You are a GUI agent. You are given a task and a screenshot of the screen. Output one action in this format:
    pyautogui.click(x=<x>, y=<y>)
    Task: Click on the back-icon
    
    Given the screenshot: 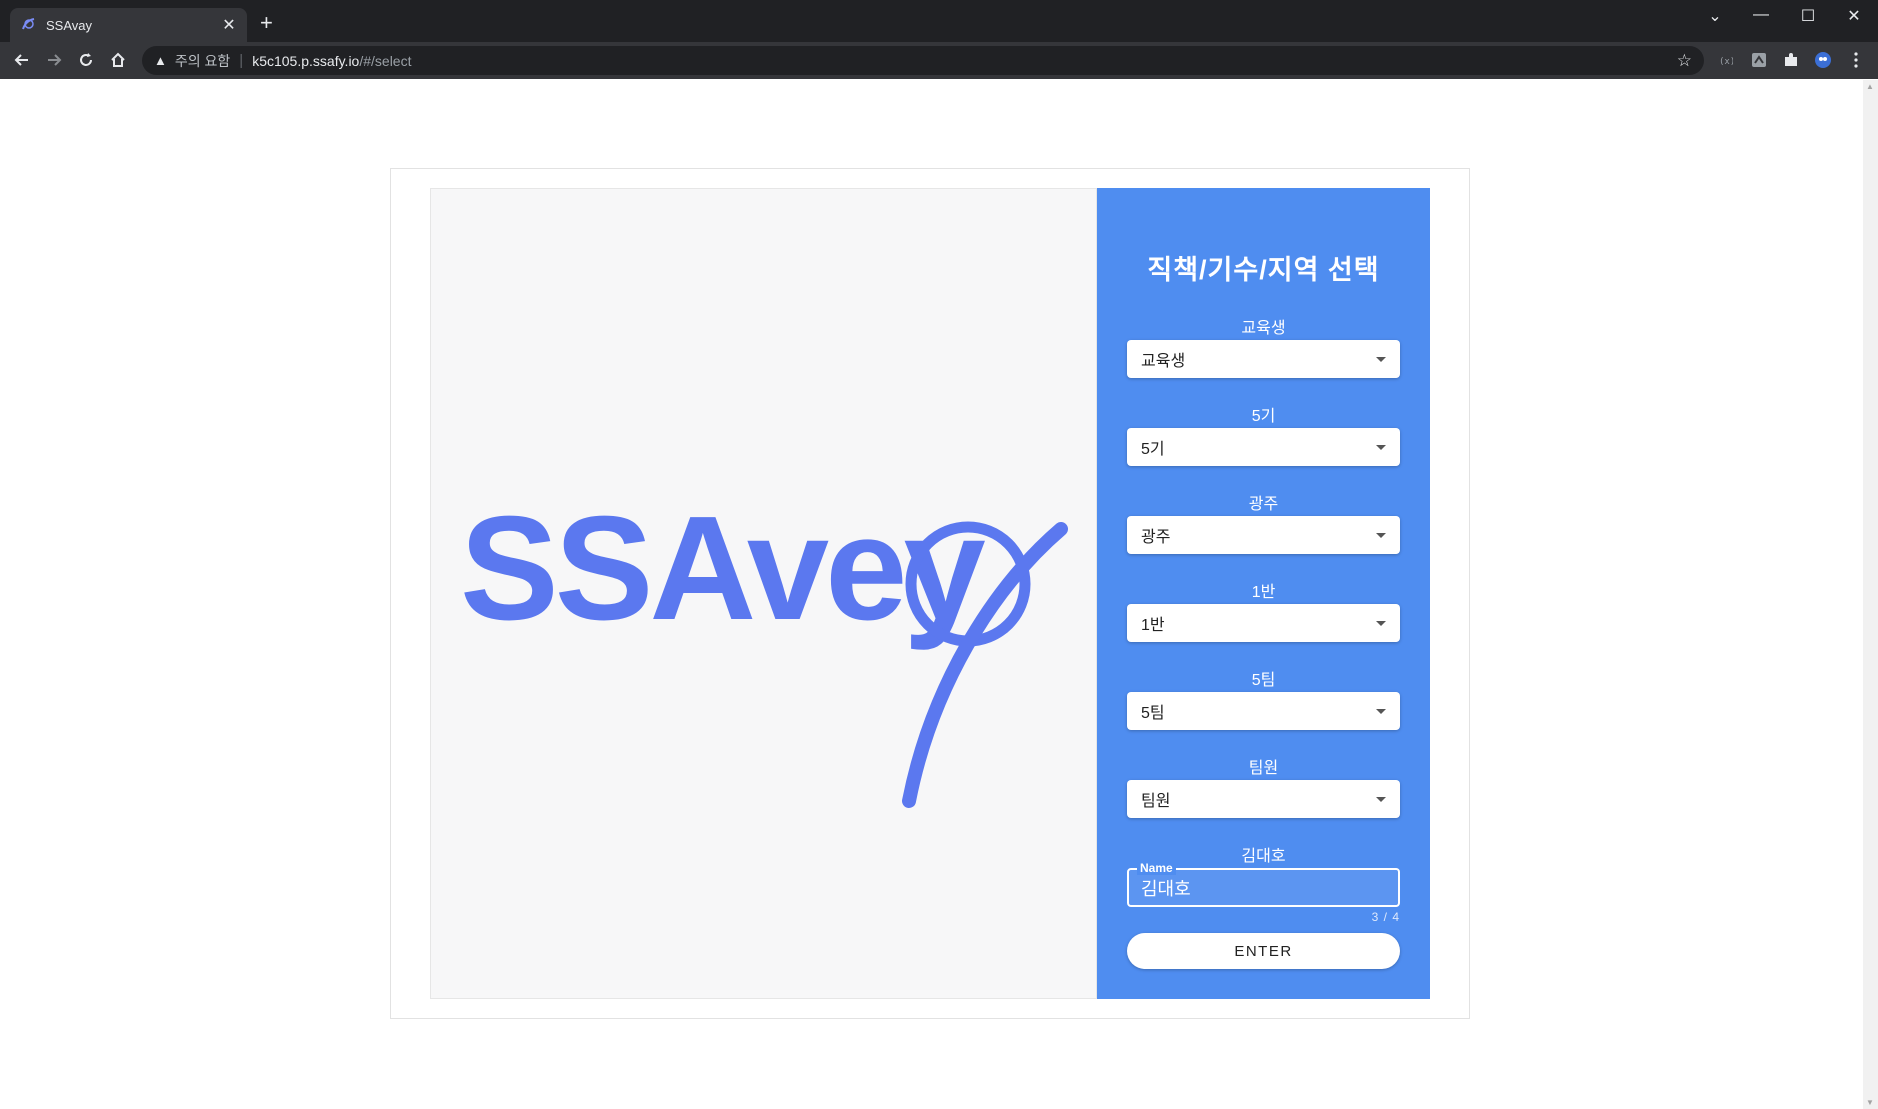 What is the action you would take?
    pyautogui.click(x=22, y=60)
    